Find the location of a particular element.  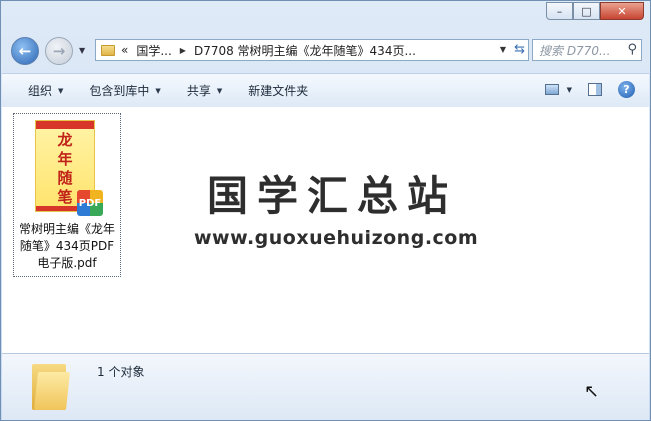

caption-buttons: – □ ✕ is located at coordinates (595, 11).